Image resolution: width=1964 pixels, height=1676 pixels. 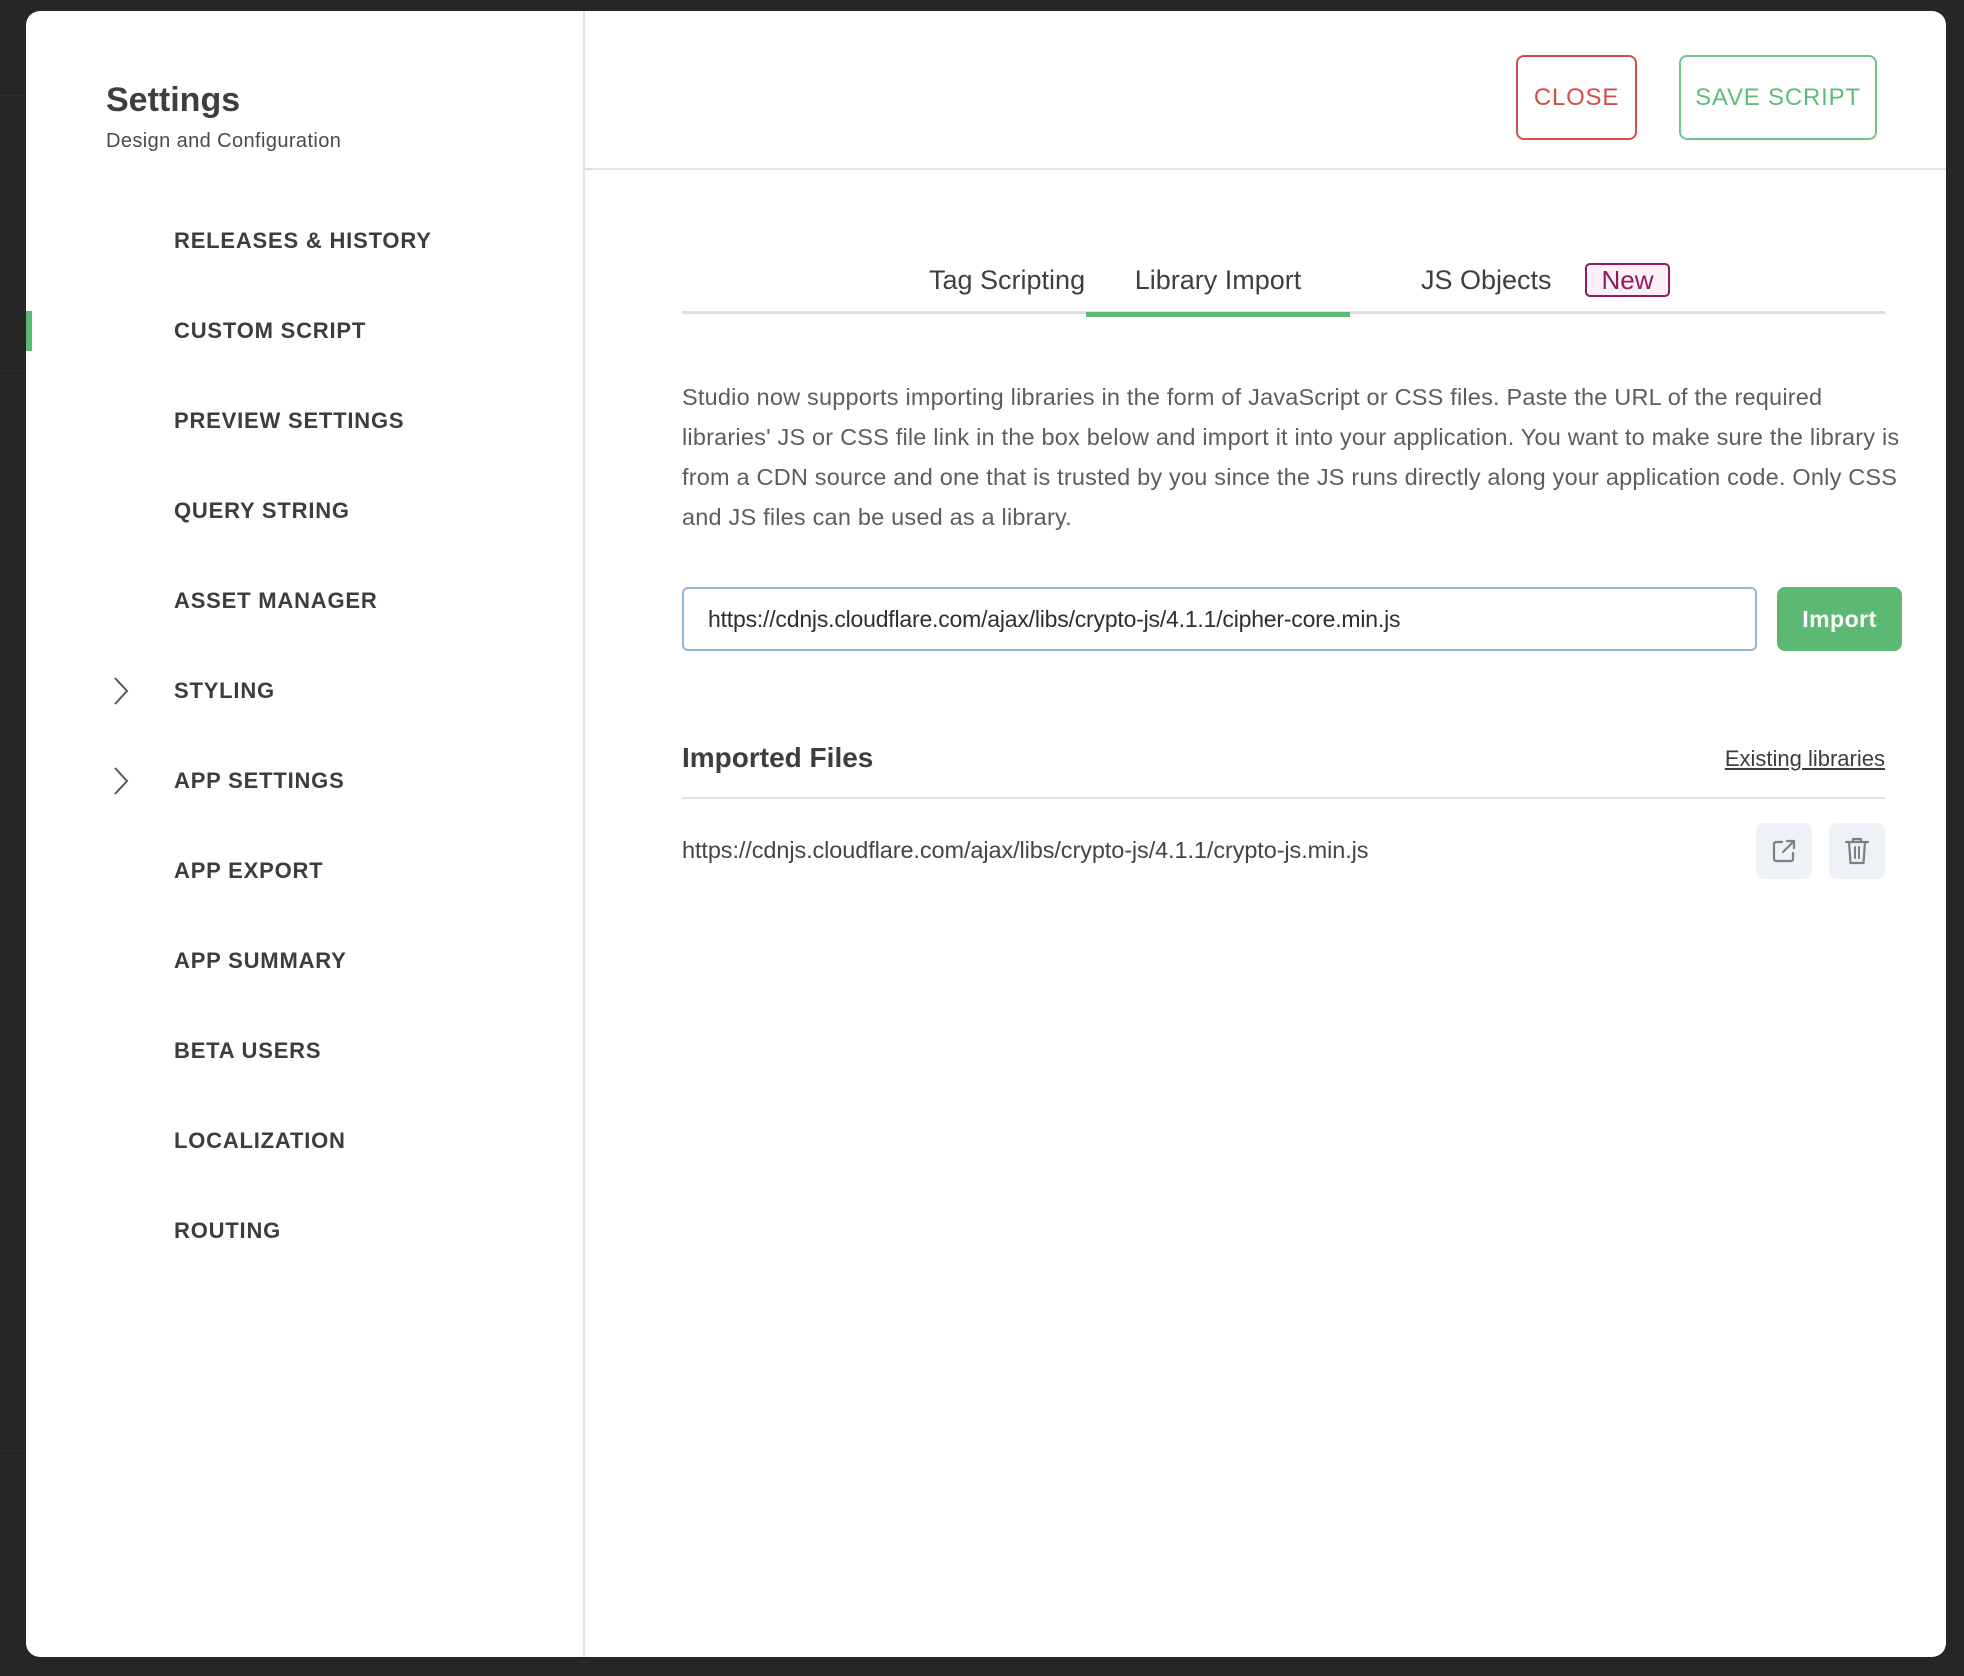 I want to click on sidebar-item-app-export: APP EXPORT, so click(x=304, y=871).